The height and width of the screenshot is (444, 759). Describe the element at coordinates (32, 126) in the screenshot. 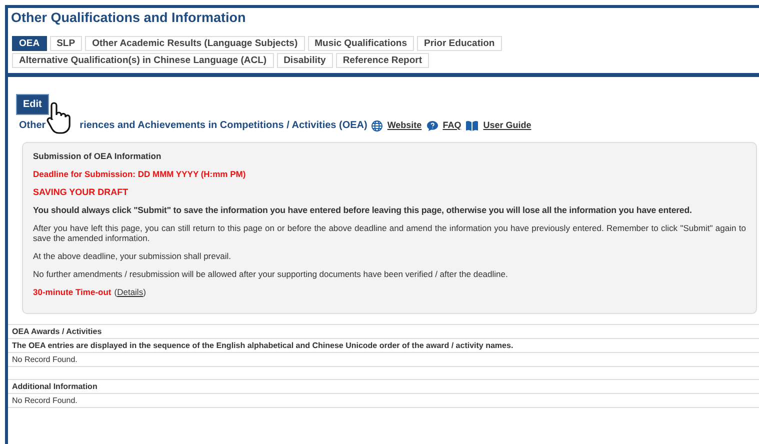

I see `section-heading: Other` at that location.